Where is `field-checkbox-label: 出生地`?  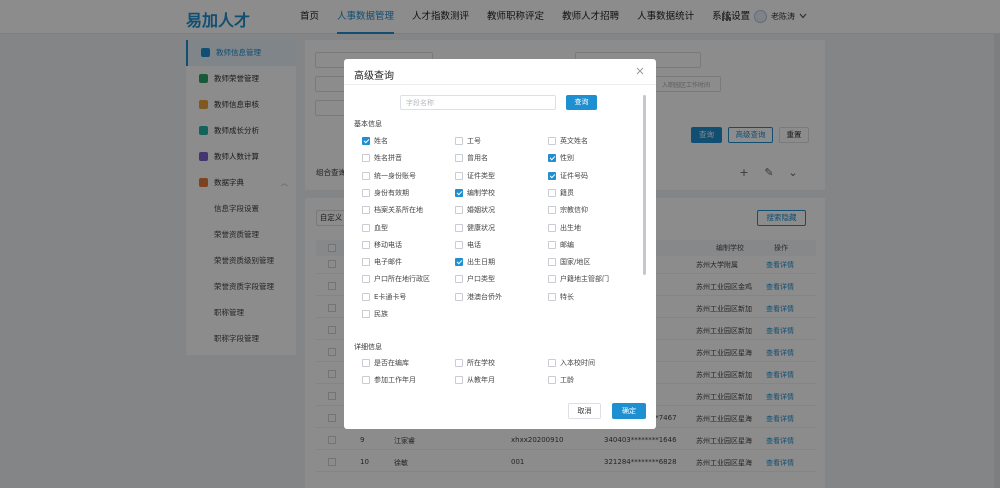
field-checkbox-label: 出生地 is located at coordinates (570, 227).